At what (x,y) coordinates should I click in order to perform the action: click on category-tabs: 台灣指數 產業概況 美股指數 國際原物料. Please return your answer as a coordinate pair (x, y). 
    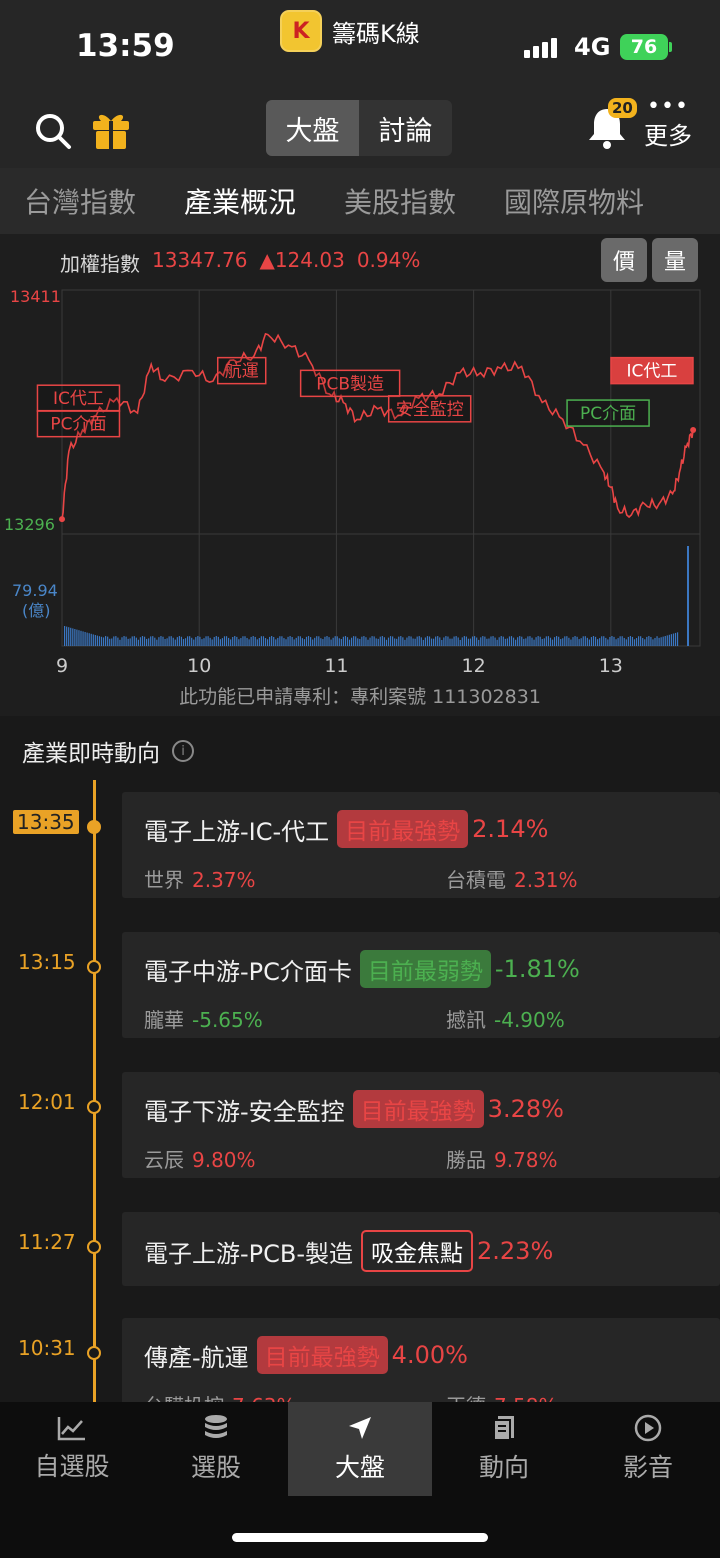
    Looking at the image, I should click on (360, 201).